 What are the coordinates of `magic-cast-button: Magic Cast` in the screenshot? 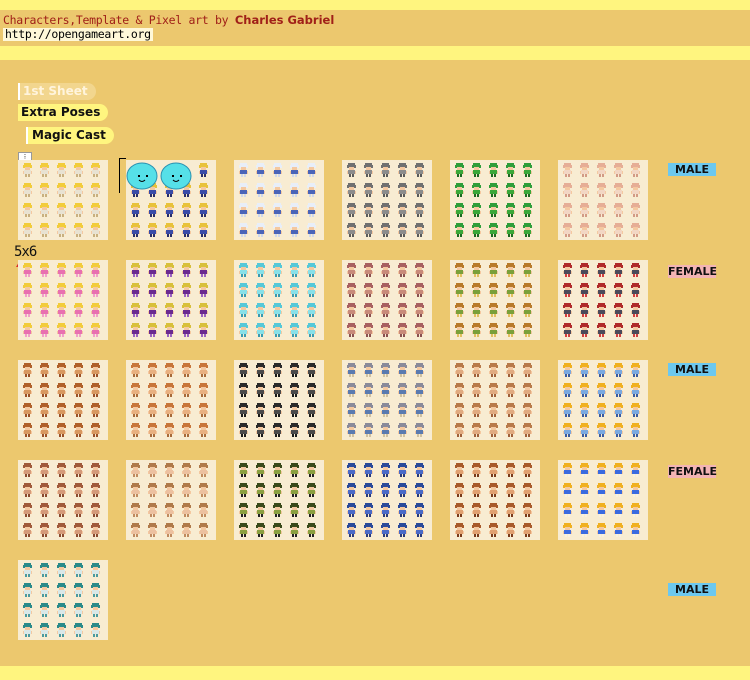 It's located at (70, 135).